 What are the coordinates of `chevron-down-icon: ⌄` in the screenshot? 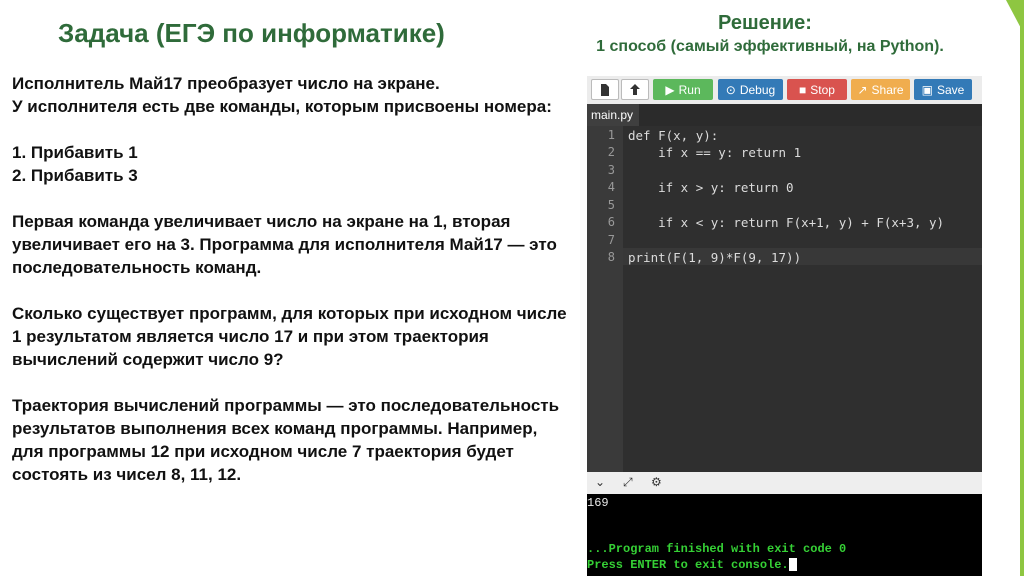 It's located at (600, 482).